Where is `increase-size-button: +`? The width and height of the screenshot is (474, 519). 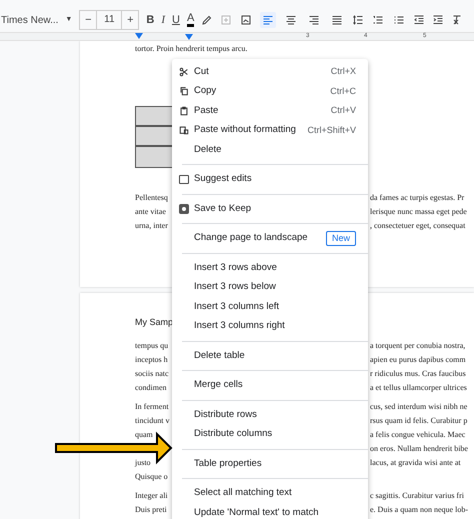
increase-size-button: + is located at coordinates (130, 20).